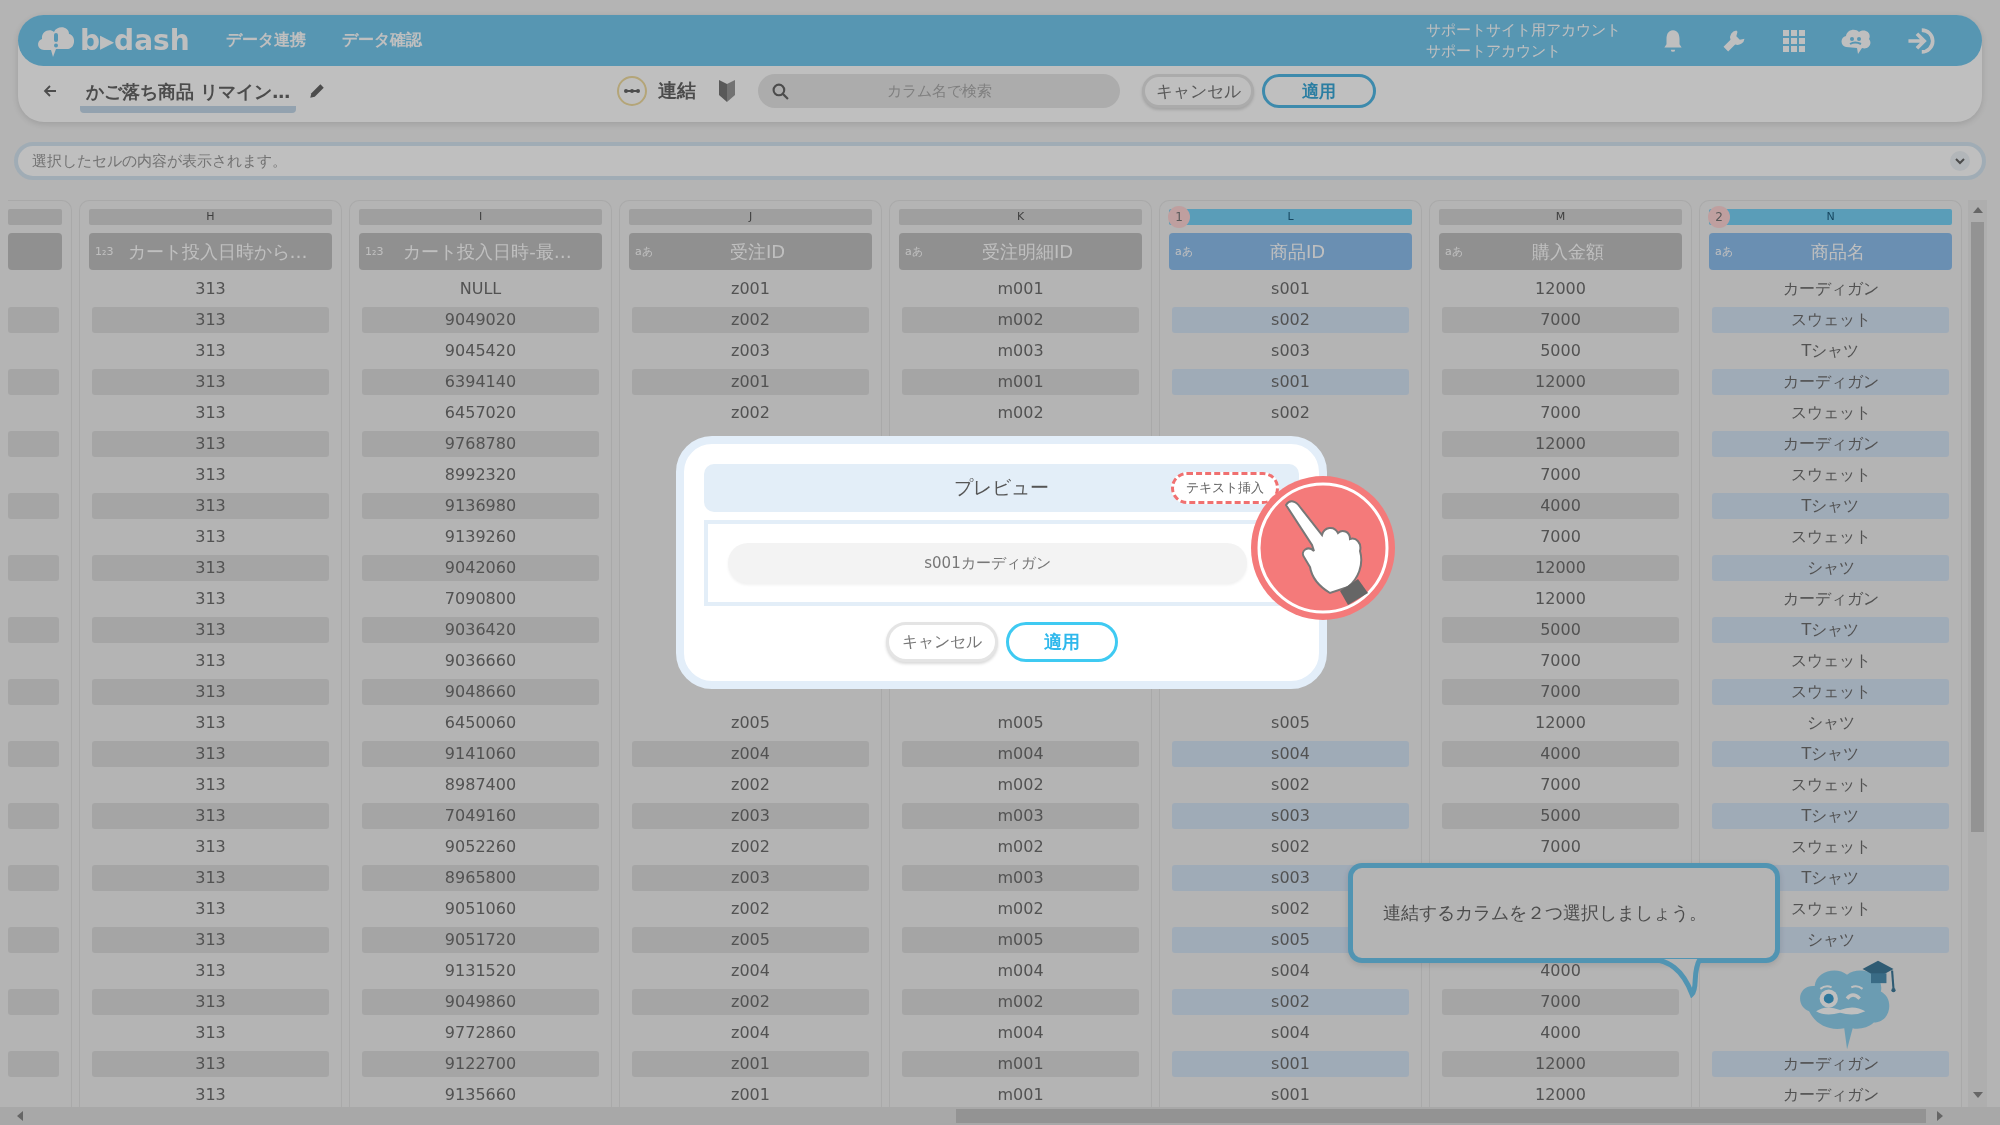 Image resolution: width=2000 pixels, height=1125 pixels. Describe the element at coordinates (480, 971) in the screenshot. I see `table-cell: 9131520` at that location.